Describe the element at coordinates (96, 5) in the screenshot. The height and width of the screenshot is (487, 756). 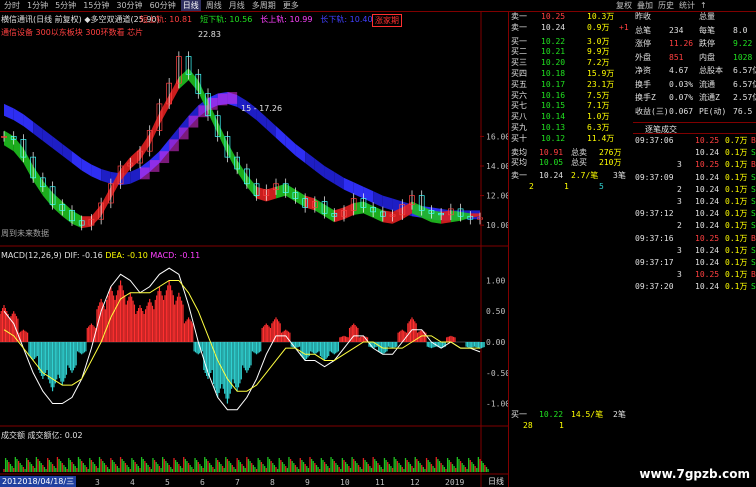
I see `period-tab: 15分钟` at that location.